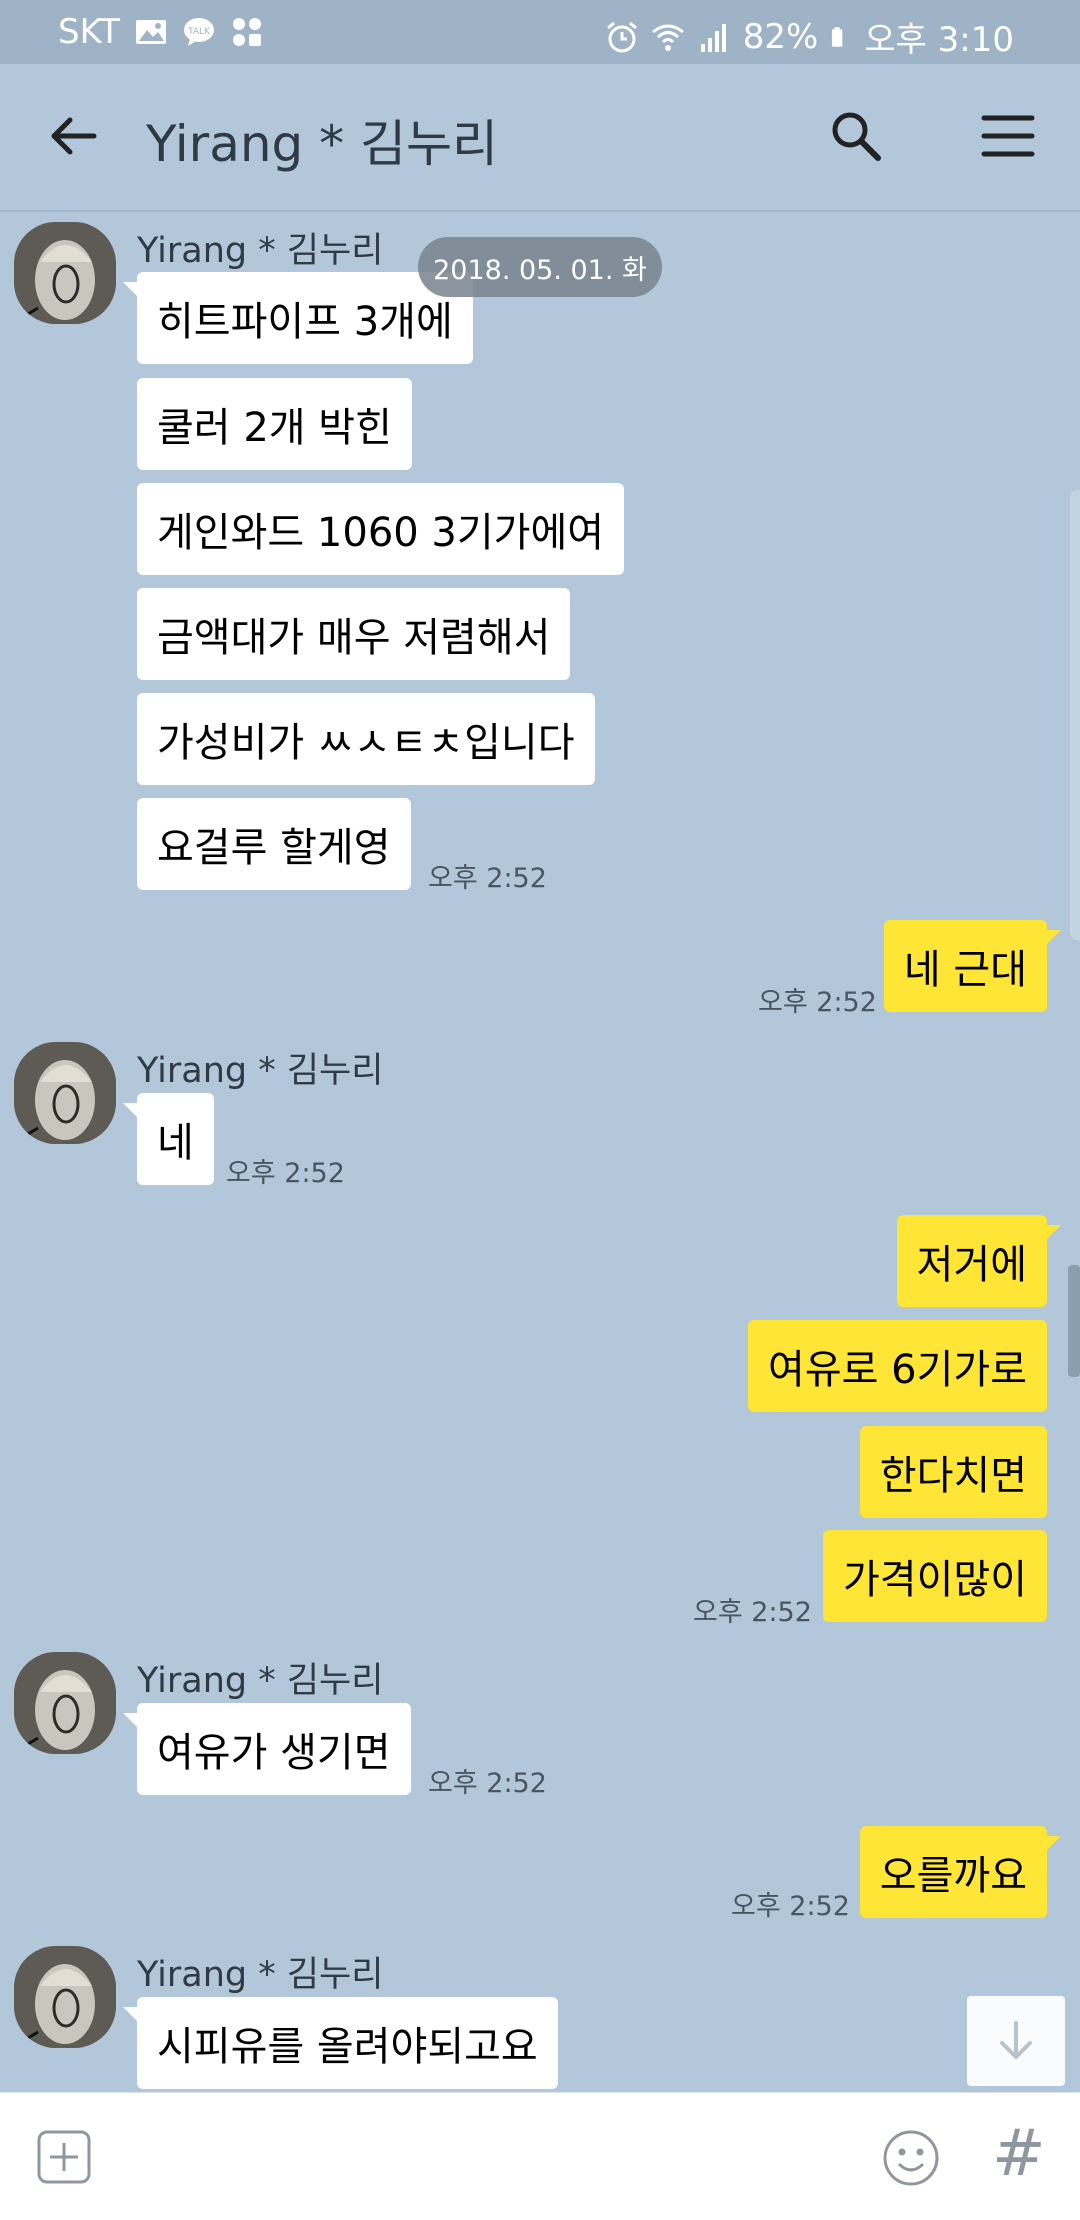 The height and width of the screenshot is (2220, 1080). What do you see at coordinates (1074, 1321) in the screenshot?
I see `scrollbar-thumb` at bounding box center [1074, 1321].